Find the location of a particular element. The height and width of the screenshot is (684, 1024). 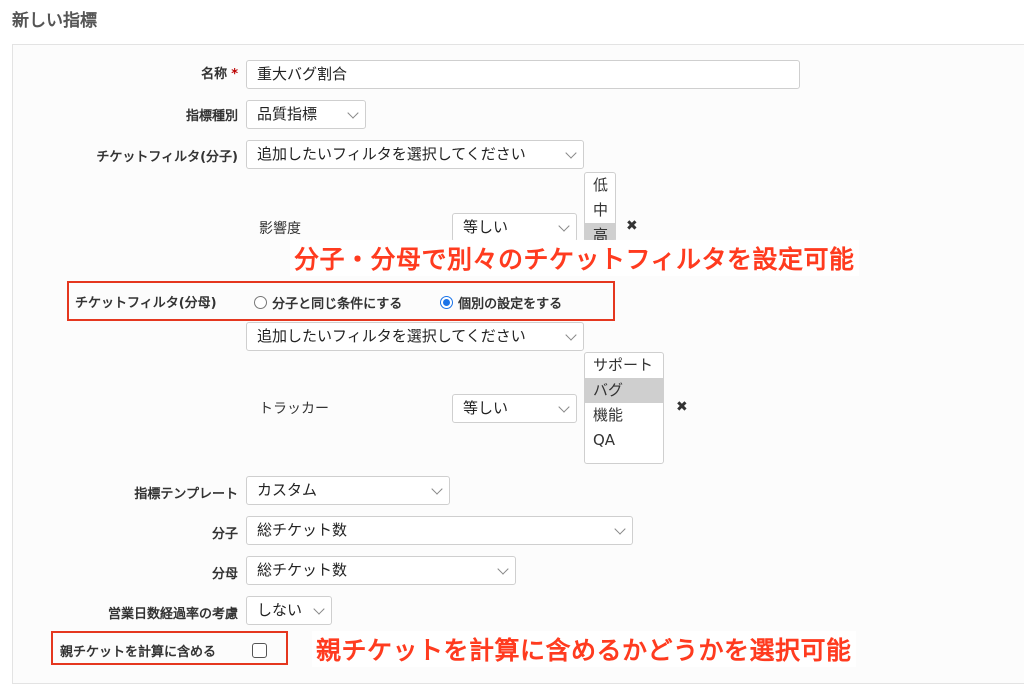

name-input: 重大バグ割合 is located at coordinates (523, 74).